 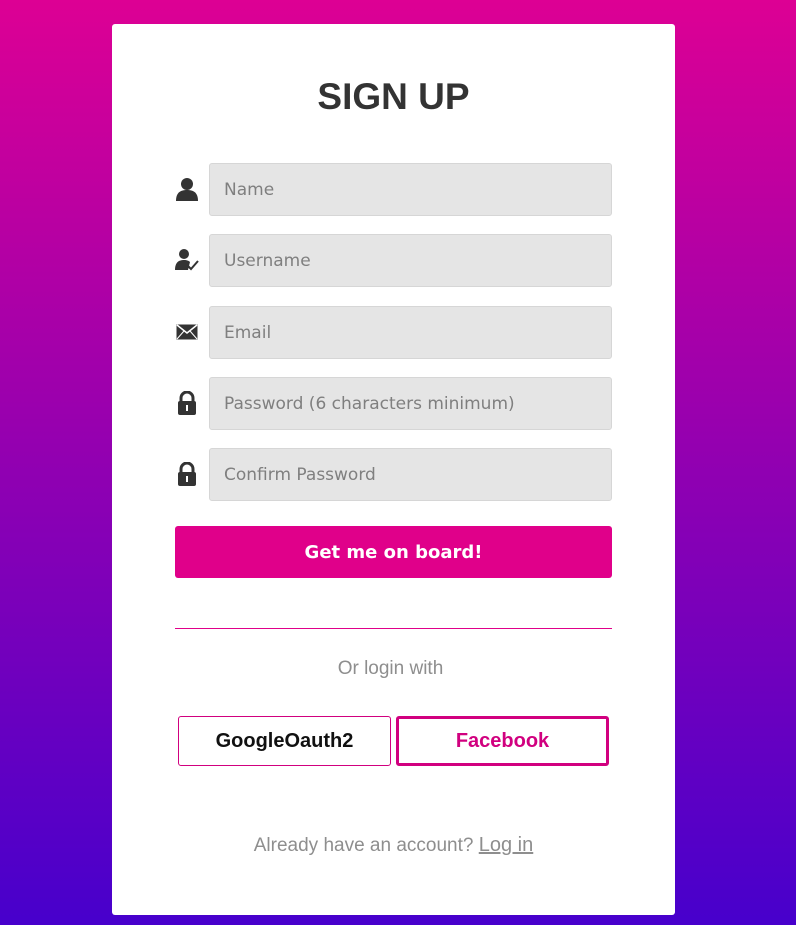 What do you see at coordinates (284, 741) in the screenshot?
I see `google-login-button: GoogleOauth2` at bounding box center [284, 741].